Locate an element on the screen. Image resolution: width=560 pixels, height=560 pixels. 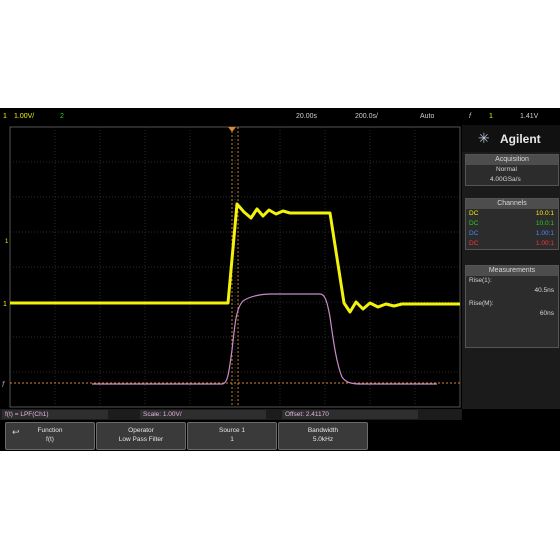
measurement-1-label: Rise(1): is located at coordinates (480, 280).